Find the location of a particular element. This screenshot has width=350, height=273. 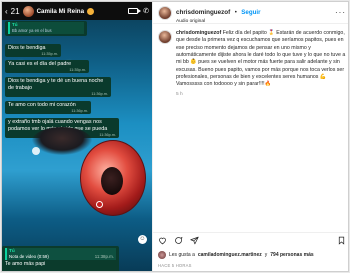

chat-header: ‹ 21 Camila Mi Reina ✆ is located at coordinates (77, 11).